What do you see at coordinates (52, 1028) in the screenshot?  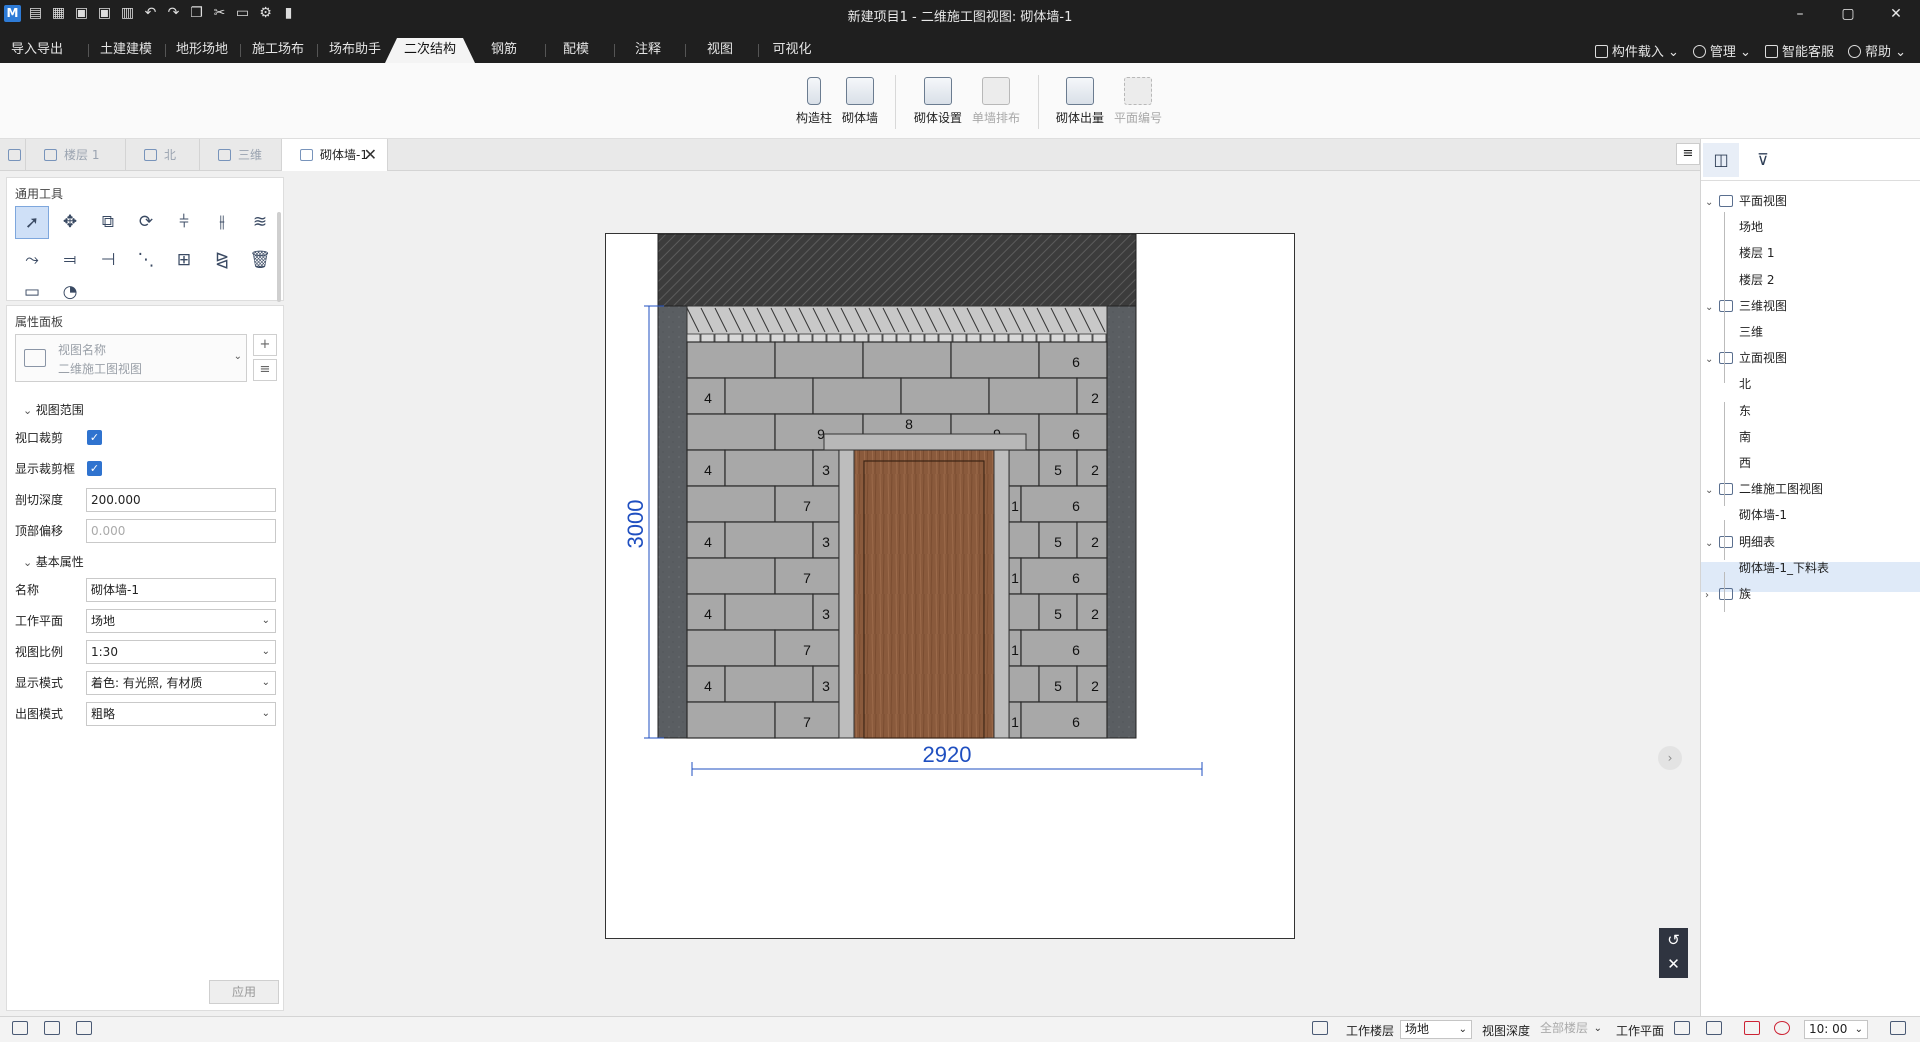 I see `layout-grid-icon` at bounding box center [52, 1028].